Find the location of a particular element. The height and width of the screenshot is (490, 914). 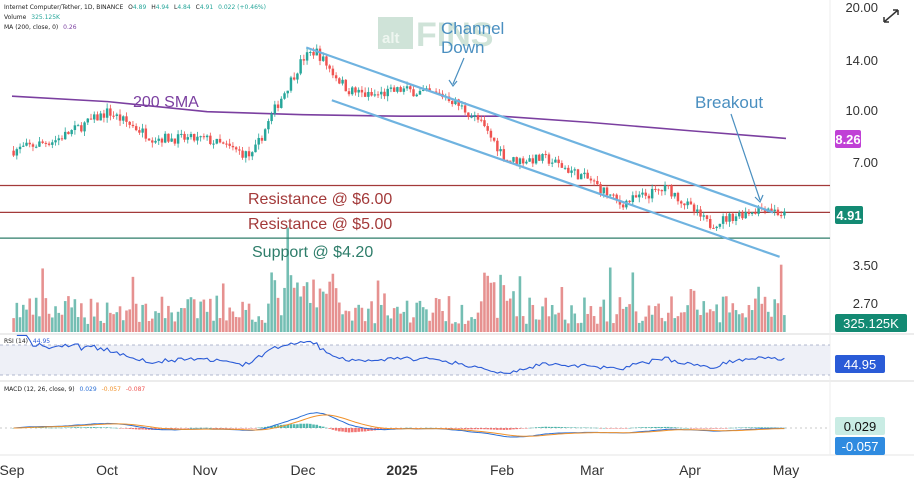

breakout-arrow is located at coordinates (745, 157).